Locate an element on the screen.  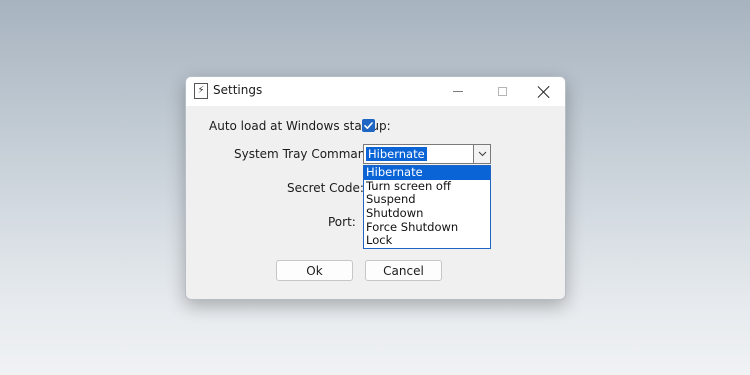
dropdown-option: Shutdown is located at coordinates (427, 213).